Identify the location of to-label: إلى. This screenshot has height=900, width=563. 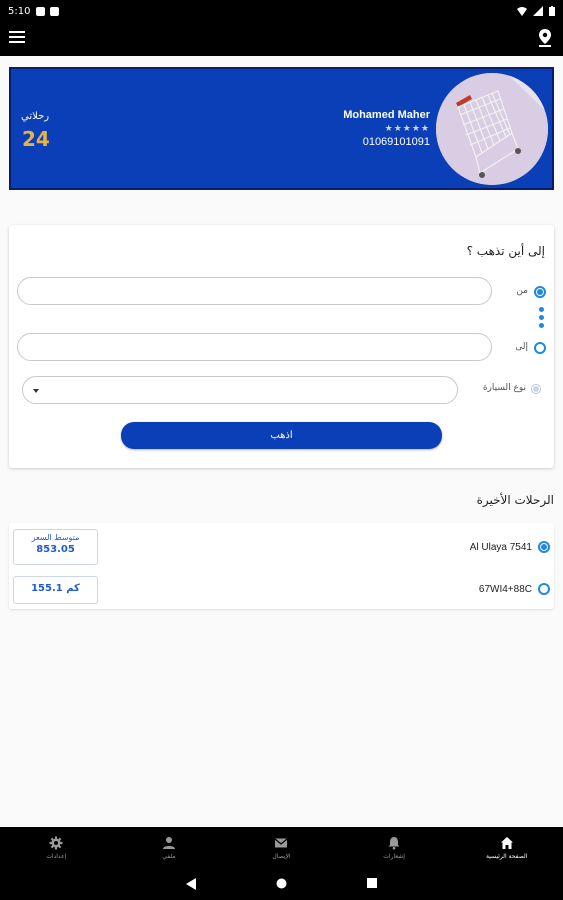
(521, 347).